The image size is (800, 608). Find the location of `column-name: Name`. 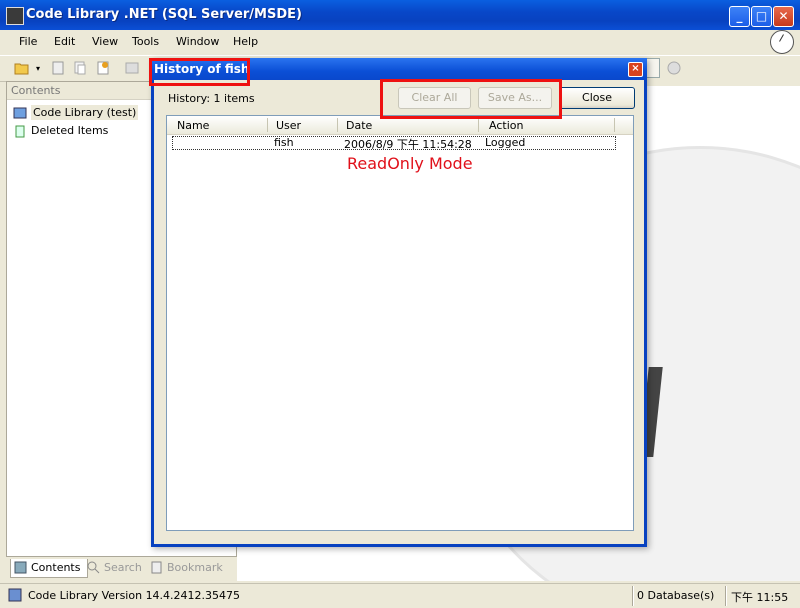

column-name: Name is located at coordinates (193, 125).